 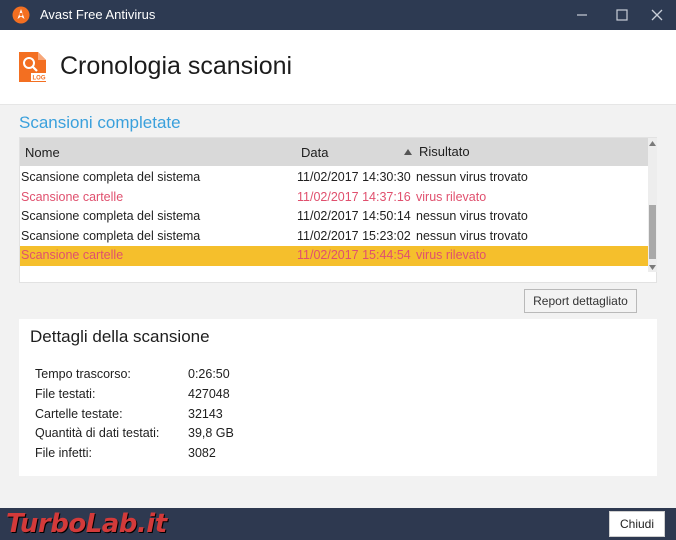 I want to click on scan-log-icon: LOG, so click(x=33, y=67).